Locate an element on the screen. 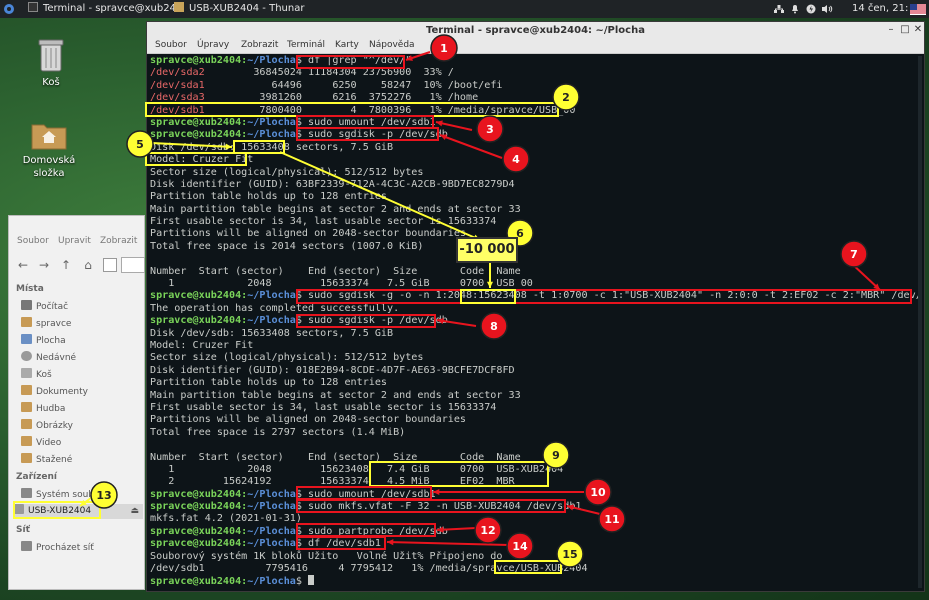 This screenshot has width=929, height=600. desktop-icon-home: Domovská složka is located at coordinates (49, 150).